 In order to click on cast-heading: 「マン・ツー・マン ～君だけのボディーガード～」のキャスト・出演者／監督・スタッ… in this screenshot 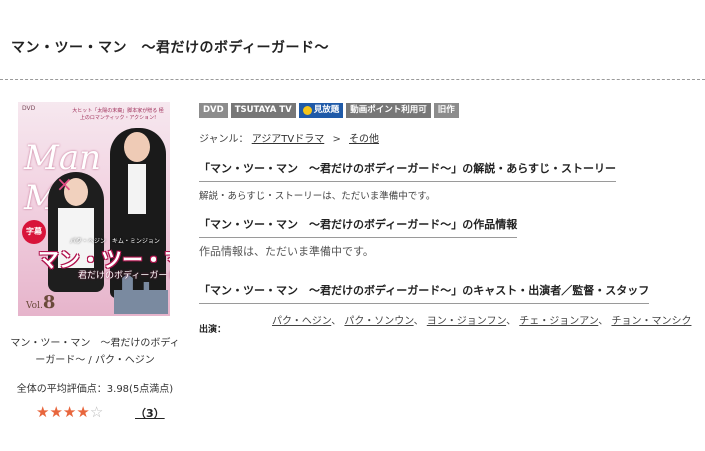, I will do `click(424, 293)`.